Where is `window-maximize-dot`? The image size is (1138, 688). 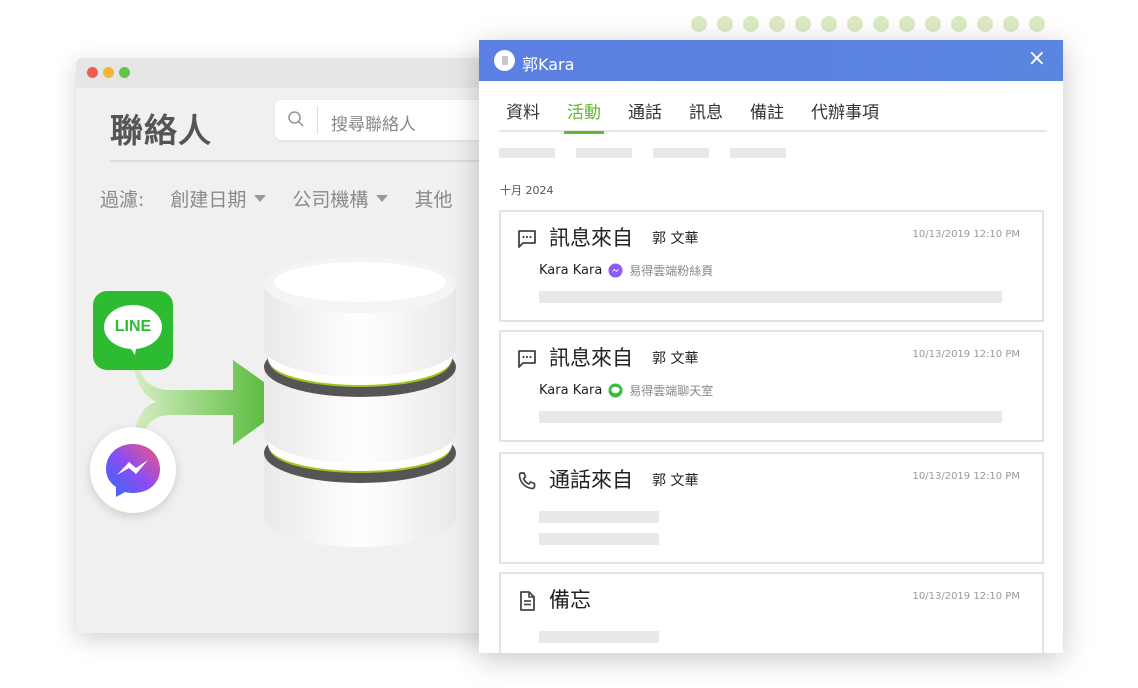 window-maximize-dot is located at coordinates (124, 72).